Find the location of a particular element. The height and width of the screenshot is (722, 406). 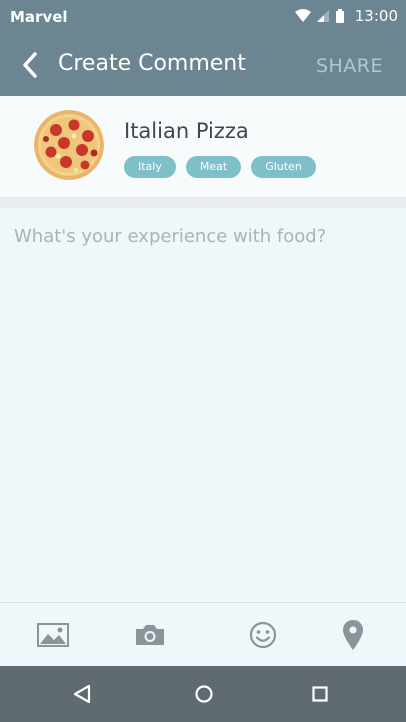

attachment-toolbar is located at coordinates (203, 634).